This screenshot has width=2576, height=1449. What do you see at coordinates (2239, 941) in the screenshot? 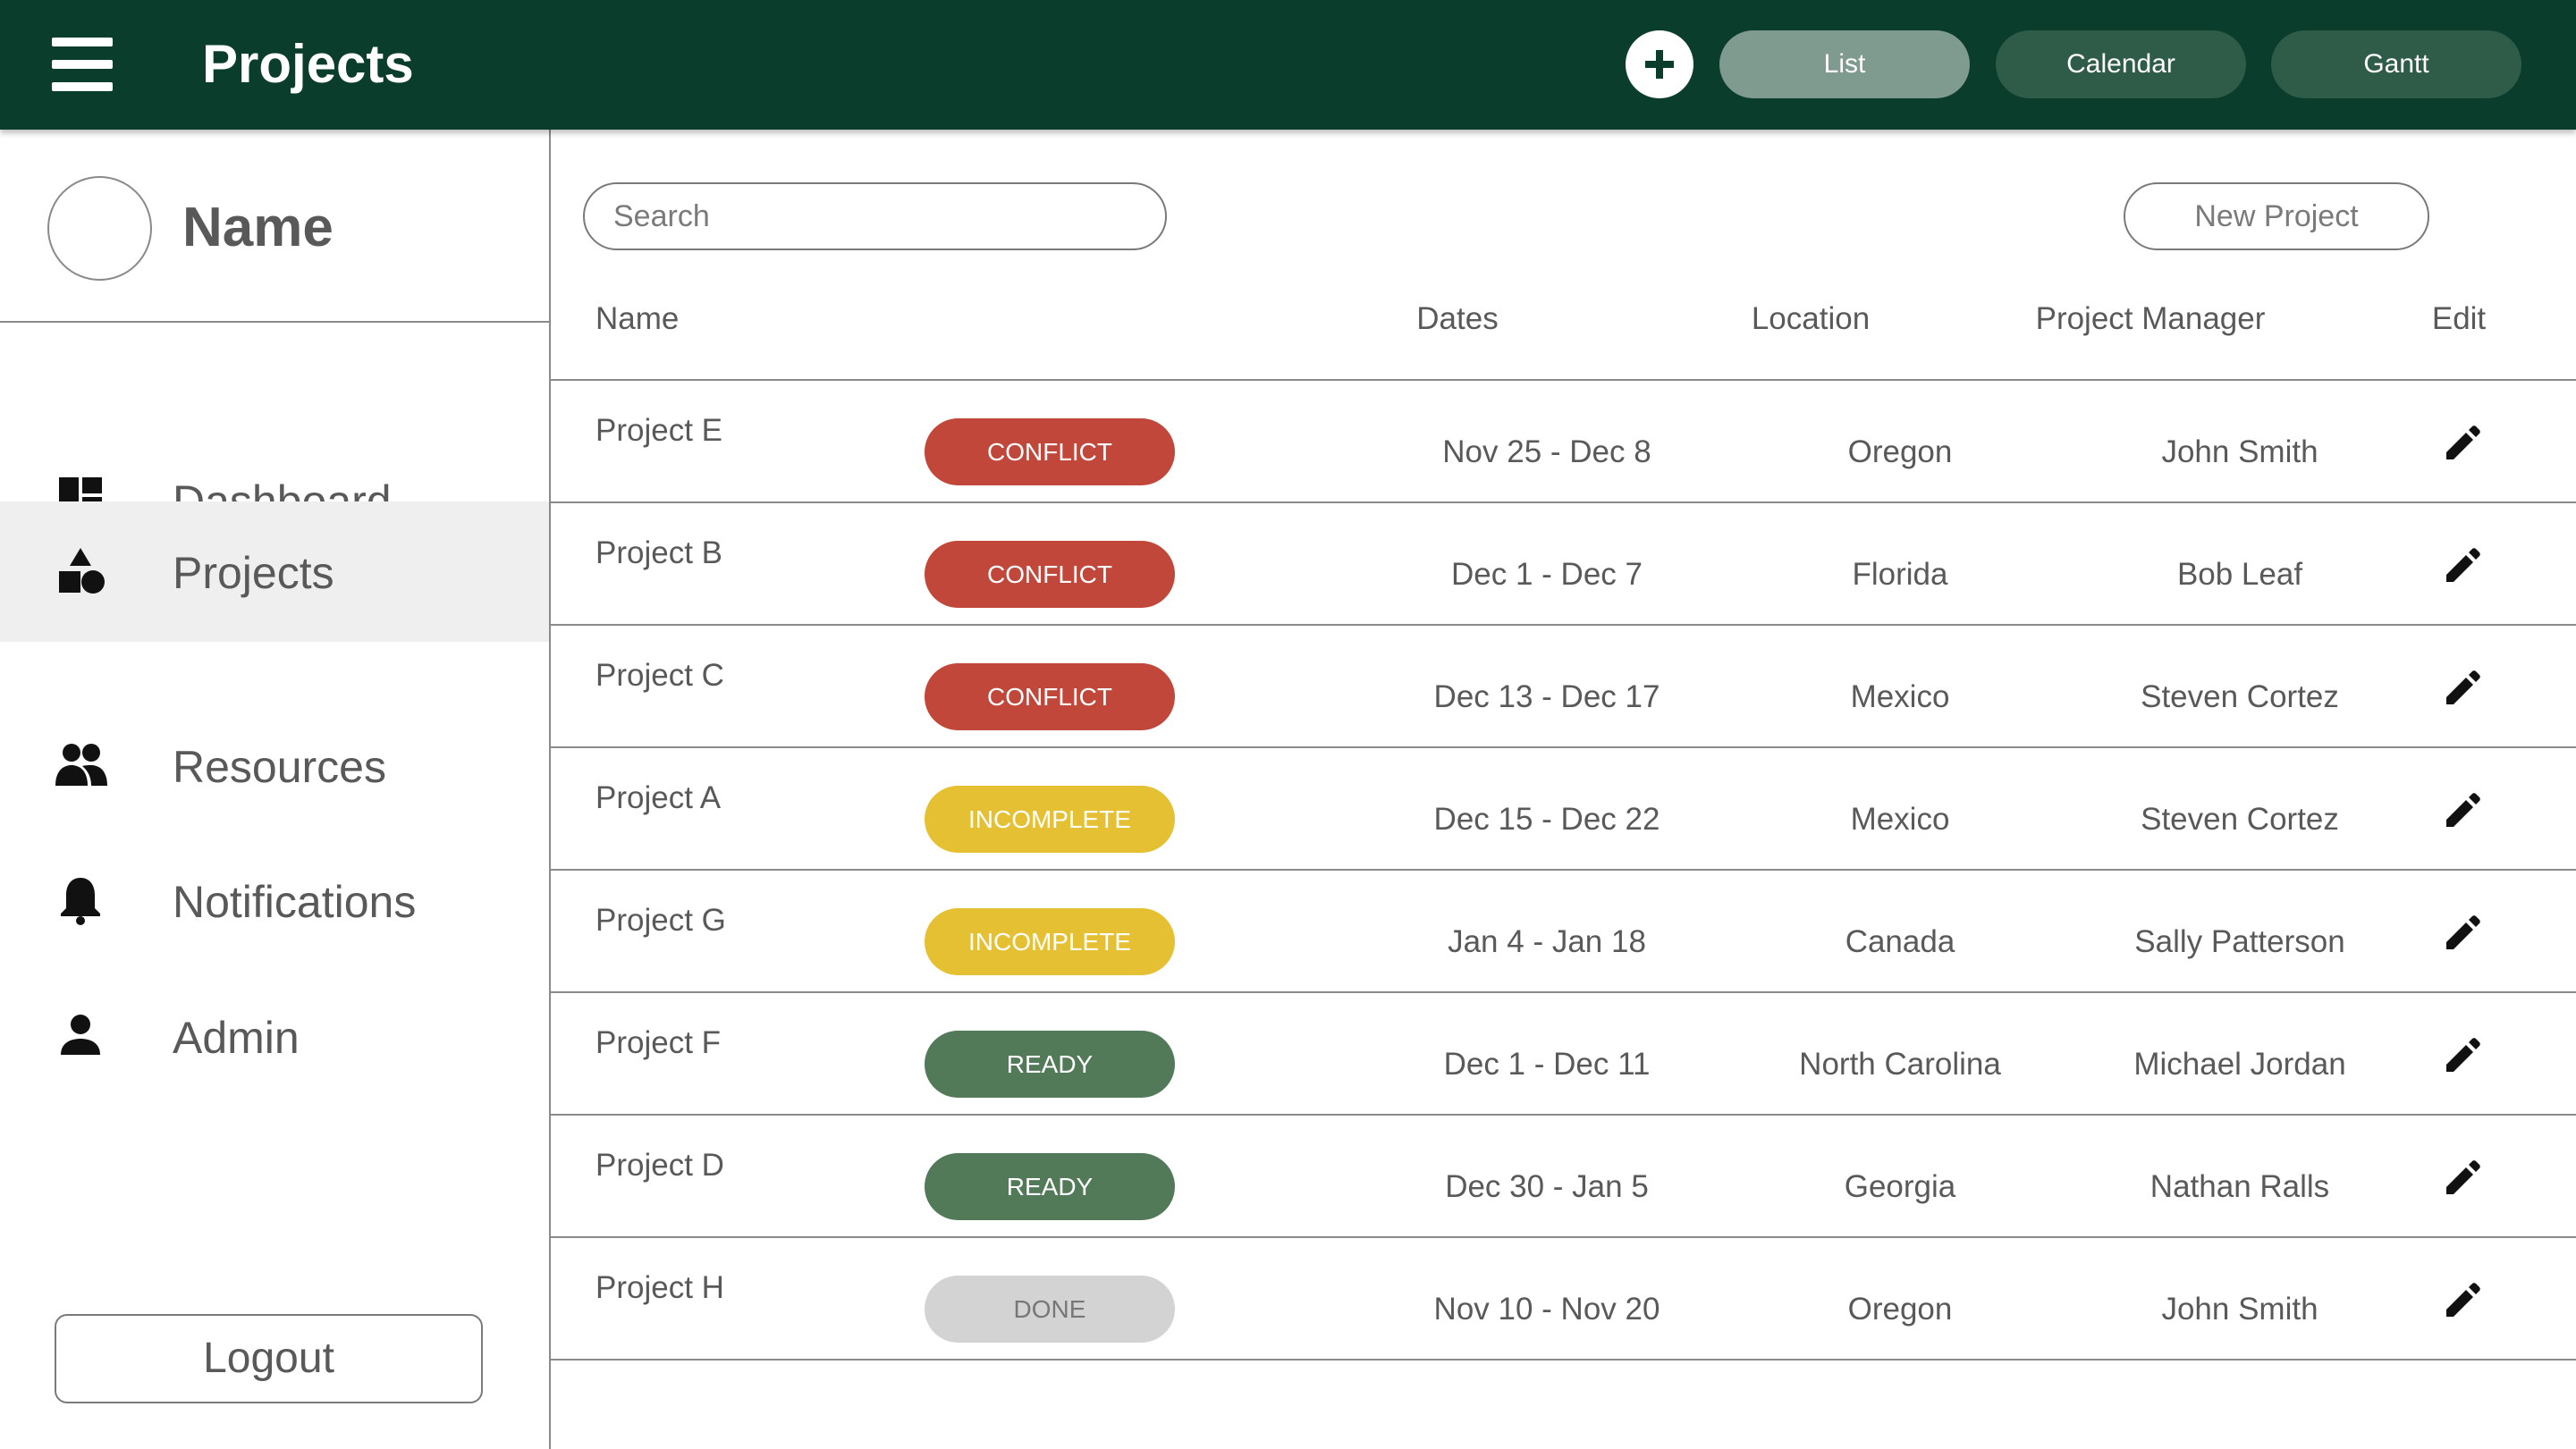
I see `project-manager: Sally Patterson` at bounding box center [2239, 941].